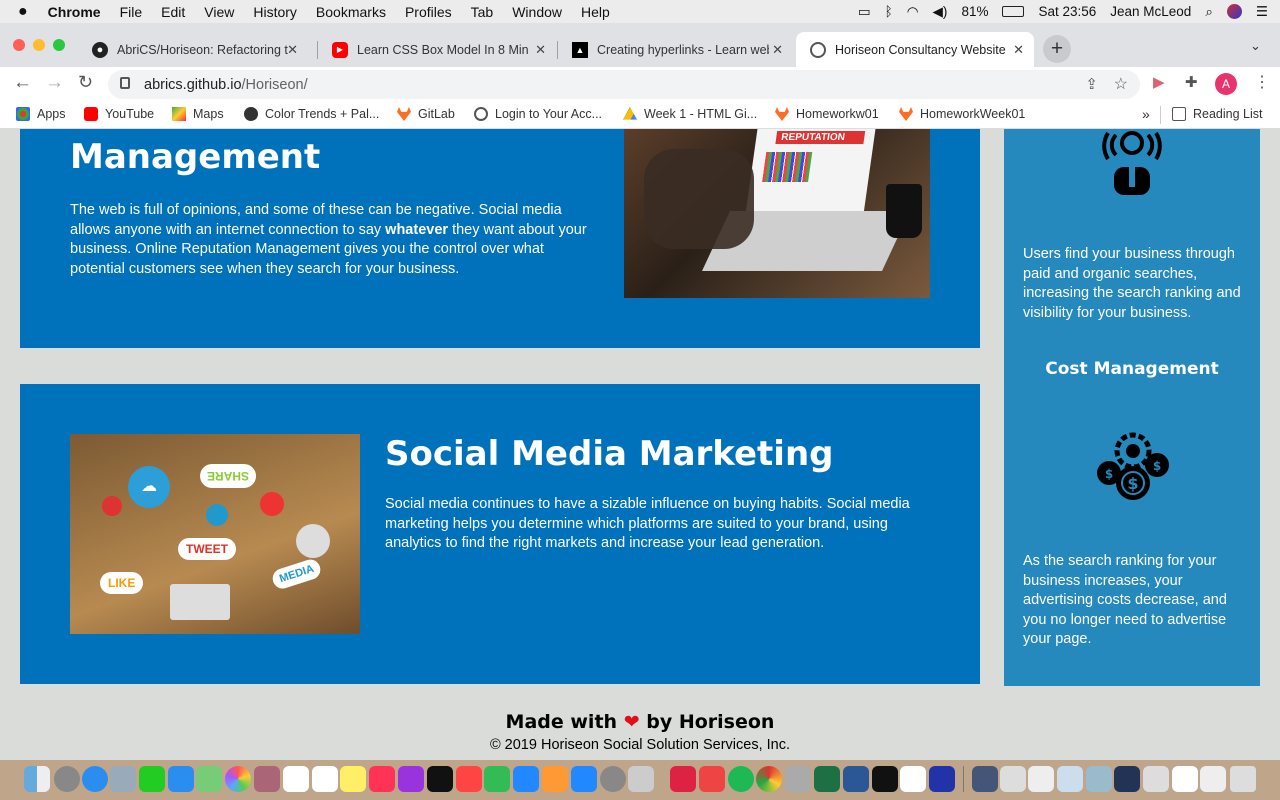  Describe the element at coordinates (267, 779) in the screenshot. I see `notes-book-icon` at that location.